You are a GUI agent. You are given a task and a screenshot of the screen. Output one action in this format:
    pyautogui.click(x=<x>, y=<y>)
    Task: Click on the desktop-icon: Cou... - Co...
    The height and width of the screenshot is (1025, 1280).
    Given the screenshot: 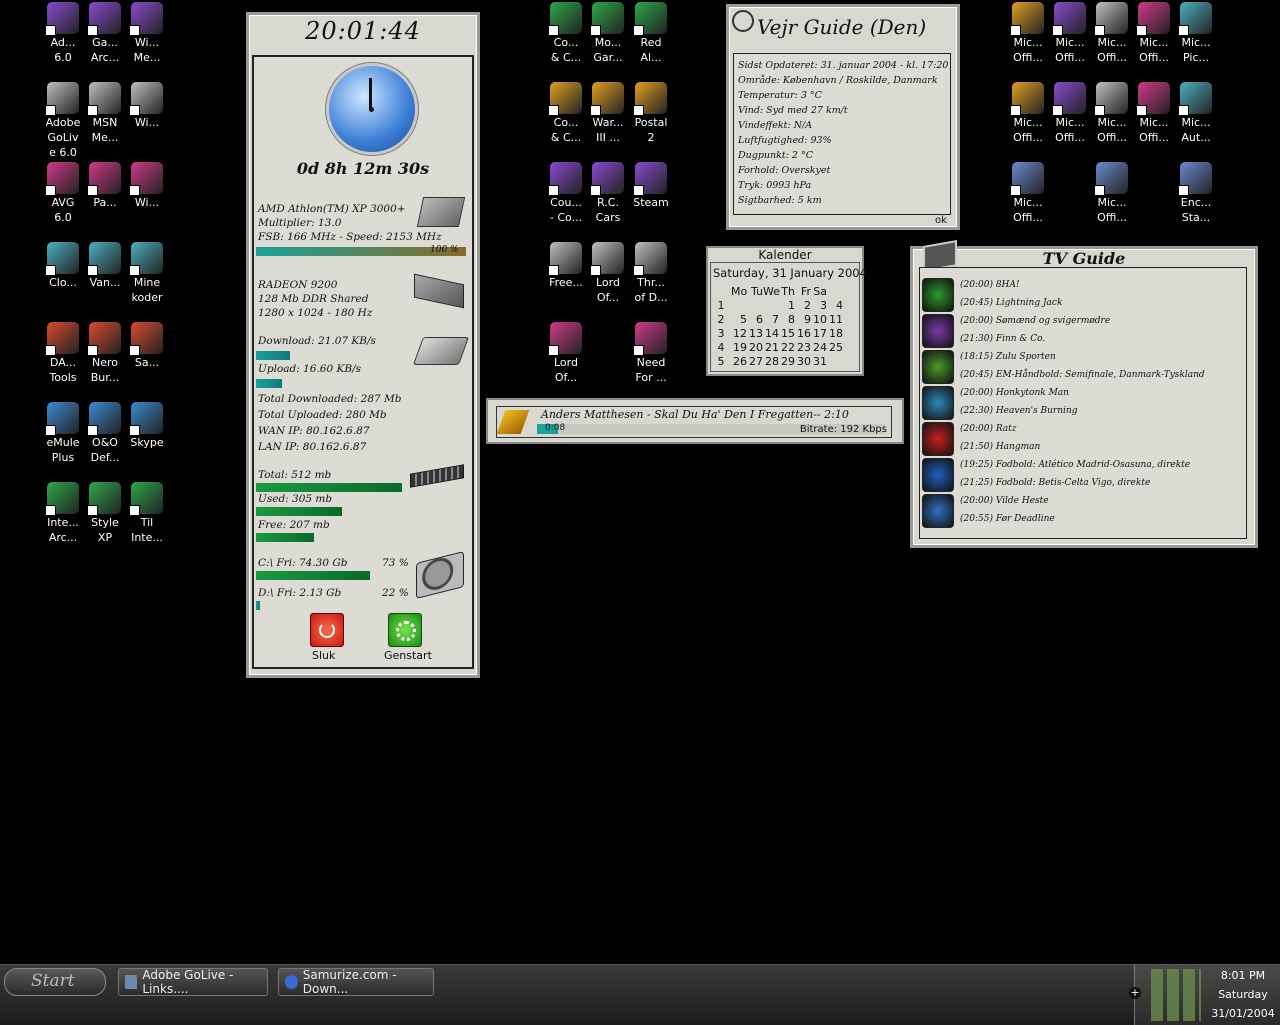 What is the action you would take?
    pyautogui.click(x=566, y=193)
    